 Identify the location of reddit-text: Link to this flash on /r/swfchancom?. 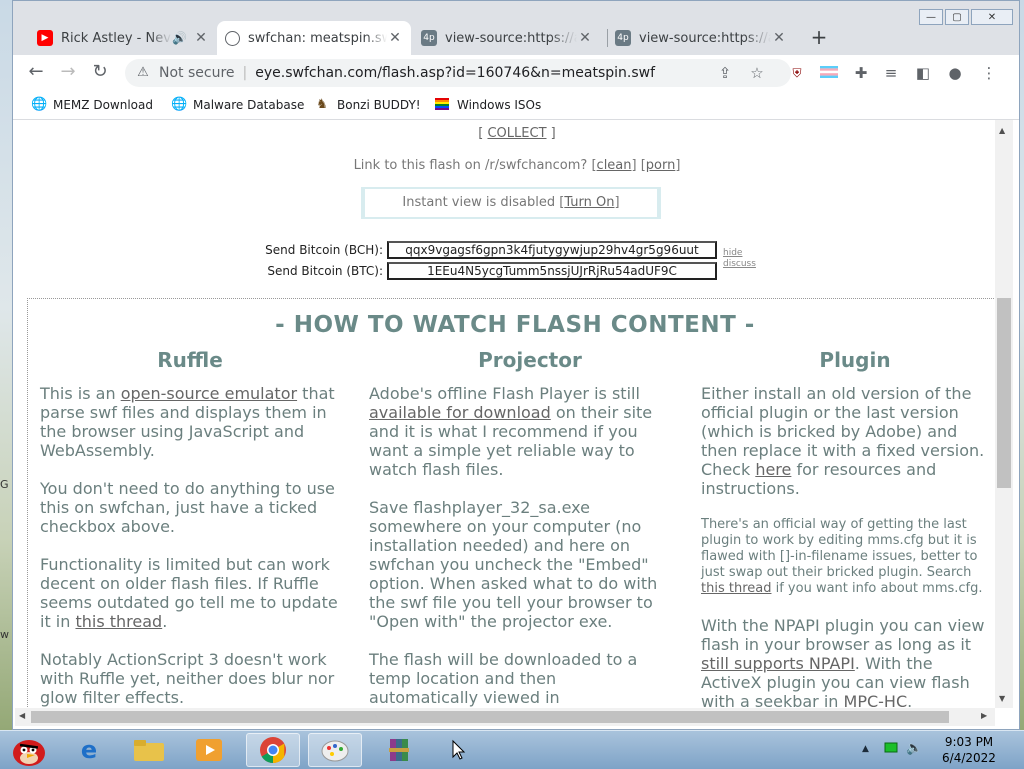
(470, 165).